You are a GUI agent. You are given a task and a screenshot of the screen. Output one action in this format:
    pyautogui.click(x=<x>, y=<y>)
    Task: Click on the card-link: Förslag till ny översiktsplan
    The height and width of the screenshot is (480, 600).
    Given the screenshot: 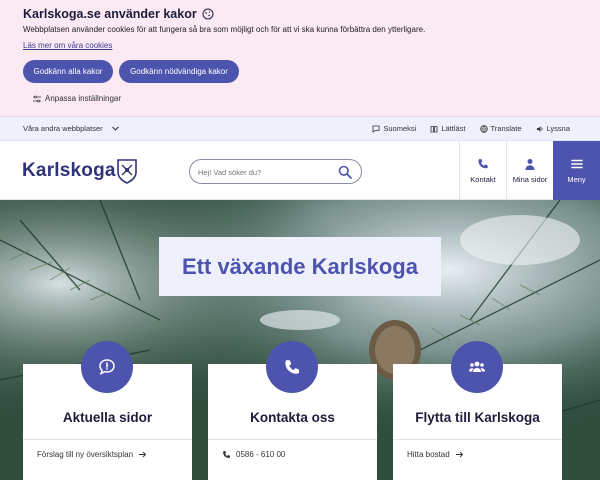 What is the action you would take?
    pyautogui.click(x=92, y=454)
    